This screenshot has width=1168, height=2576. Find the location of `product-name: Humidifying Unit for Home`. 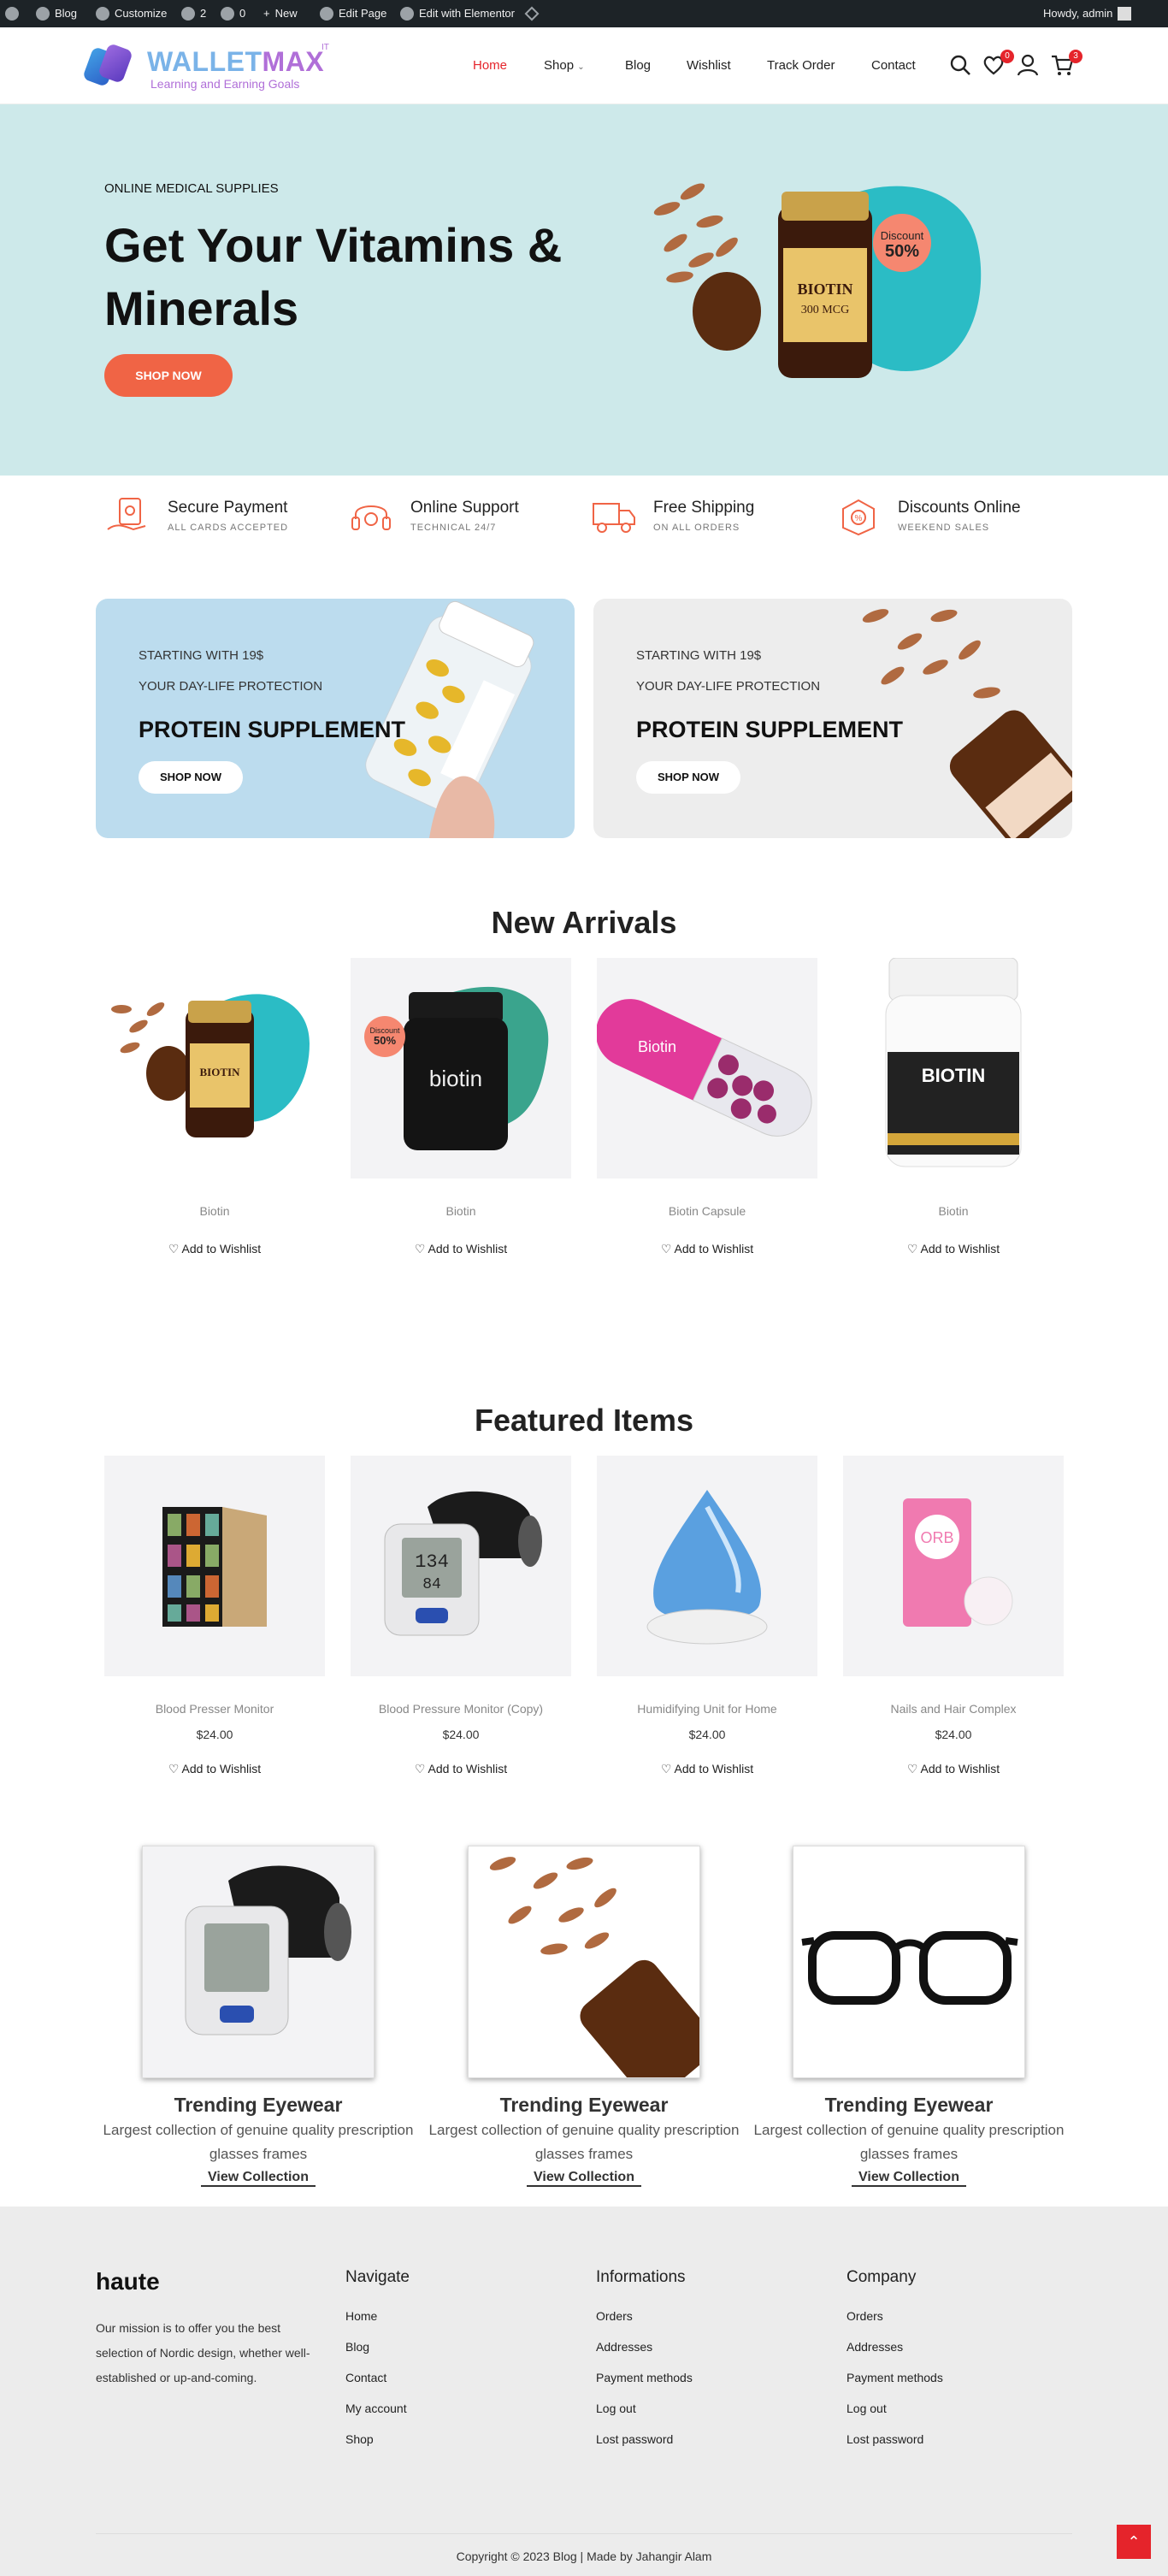

product-name: Humidifying Unit for Home is located at coordinates (707, 1709).